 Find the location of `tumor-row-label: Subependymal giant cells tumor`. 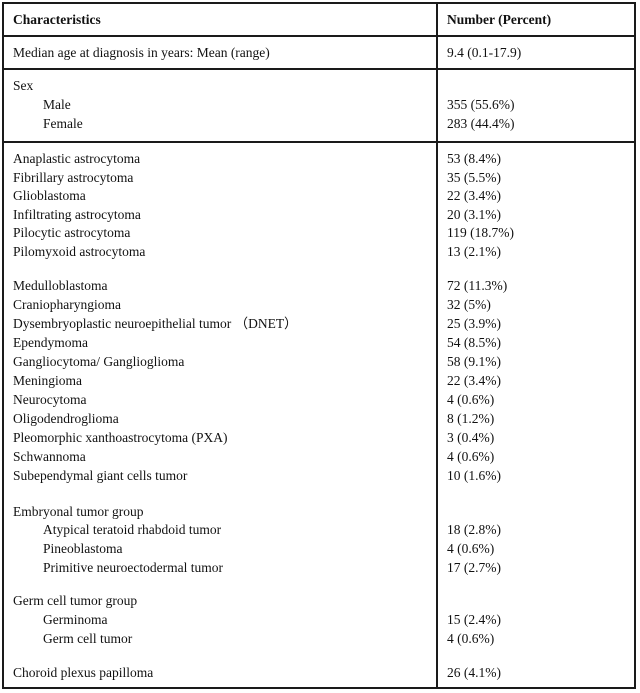

tumor-row-label: Subependymal giant cells tumor is located at coordinates (100, 475).